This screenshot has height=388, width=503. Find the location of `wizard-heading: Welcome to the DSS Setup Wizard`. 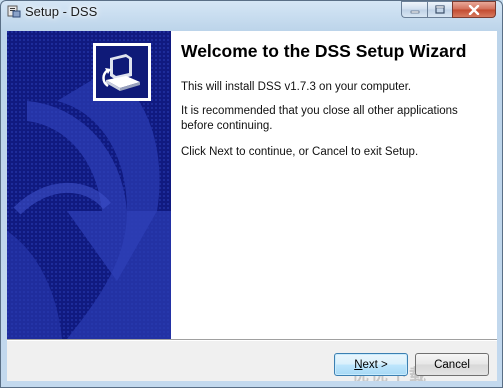

wizard-heading: Welcome to the DSS Setup Wizard is located at coordinates (324, 51).